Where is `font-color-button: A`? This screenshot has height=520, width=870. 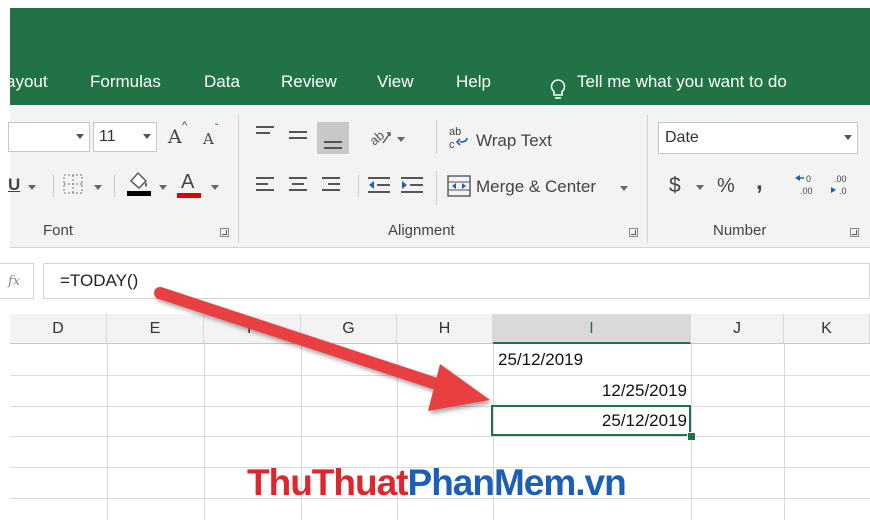 font-color-button: A is located at coordinates (187, 182).